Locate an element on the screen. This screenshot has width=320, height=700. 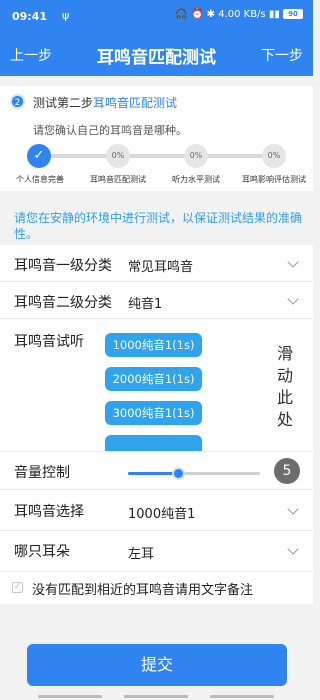
scroll-hint: 滑 动 此 处 is located at coordinates (285, 387).